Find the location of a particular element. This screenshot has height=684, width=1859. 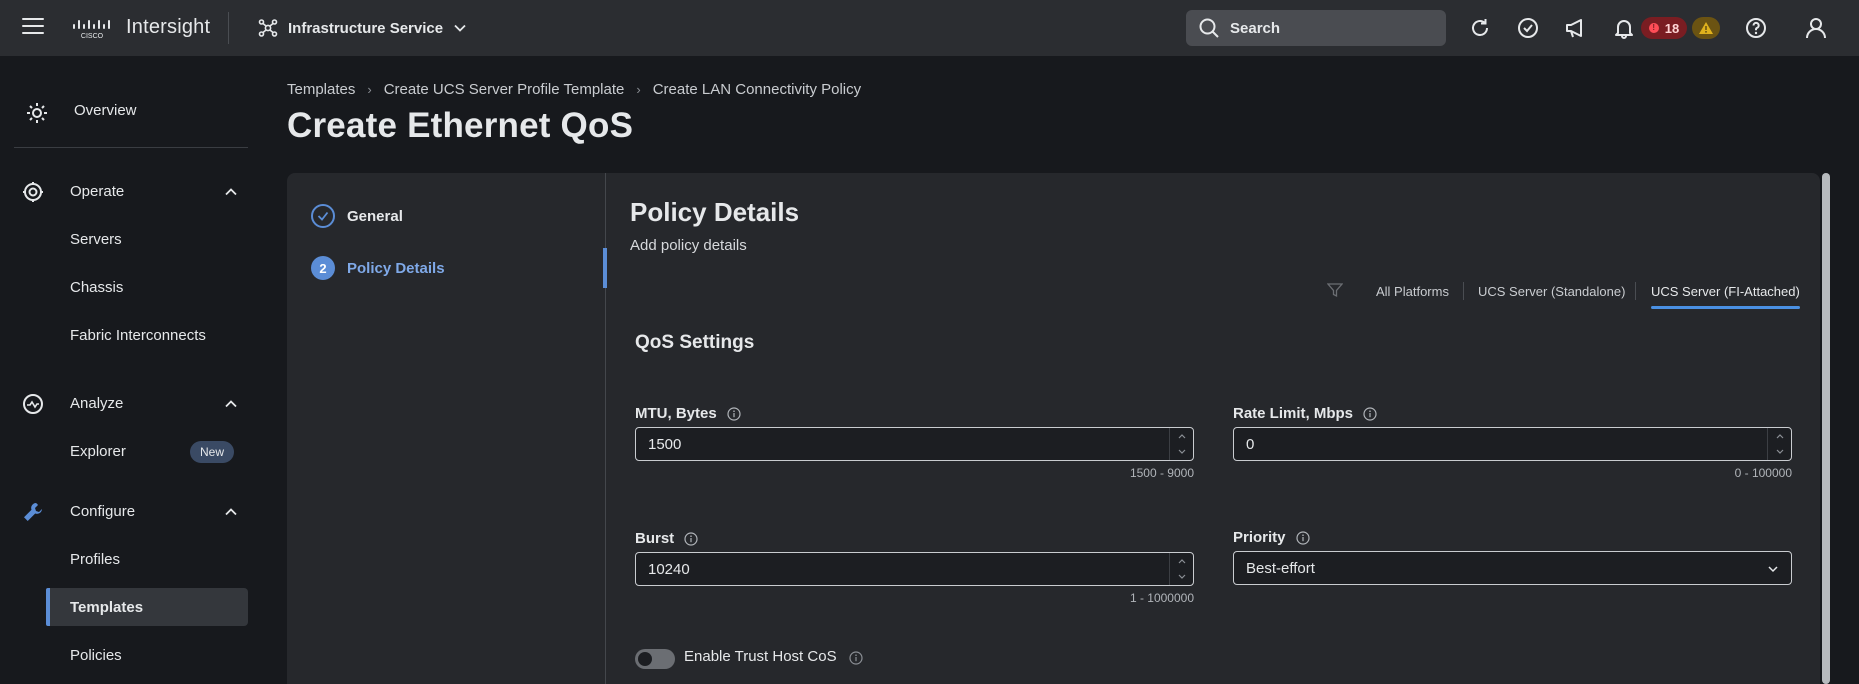

search-box is located at coordinates (1316, 28).